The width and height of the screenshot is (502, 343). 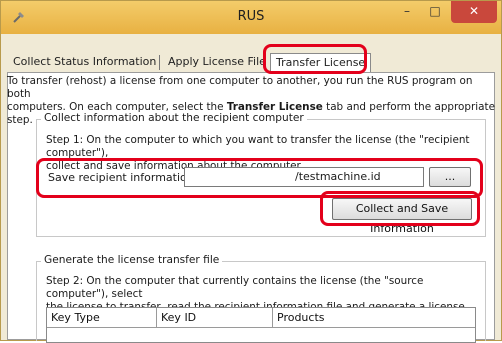 What do you see at coordinates (304, 177) in the screenshot?
I see `save-path-field: /testmachine.id` at bounding box center [304, 177].